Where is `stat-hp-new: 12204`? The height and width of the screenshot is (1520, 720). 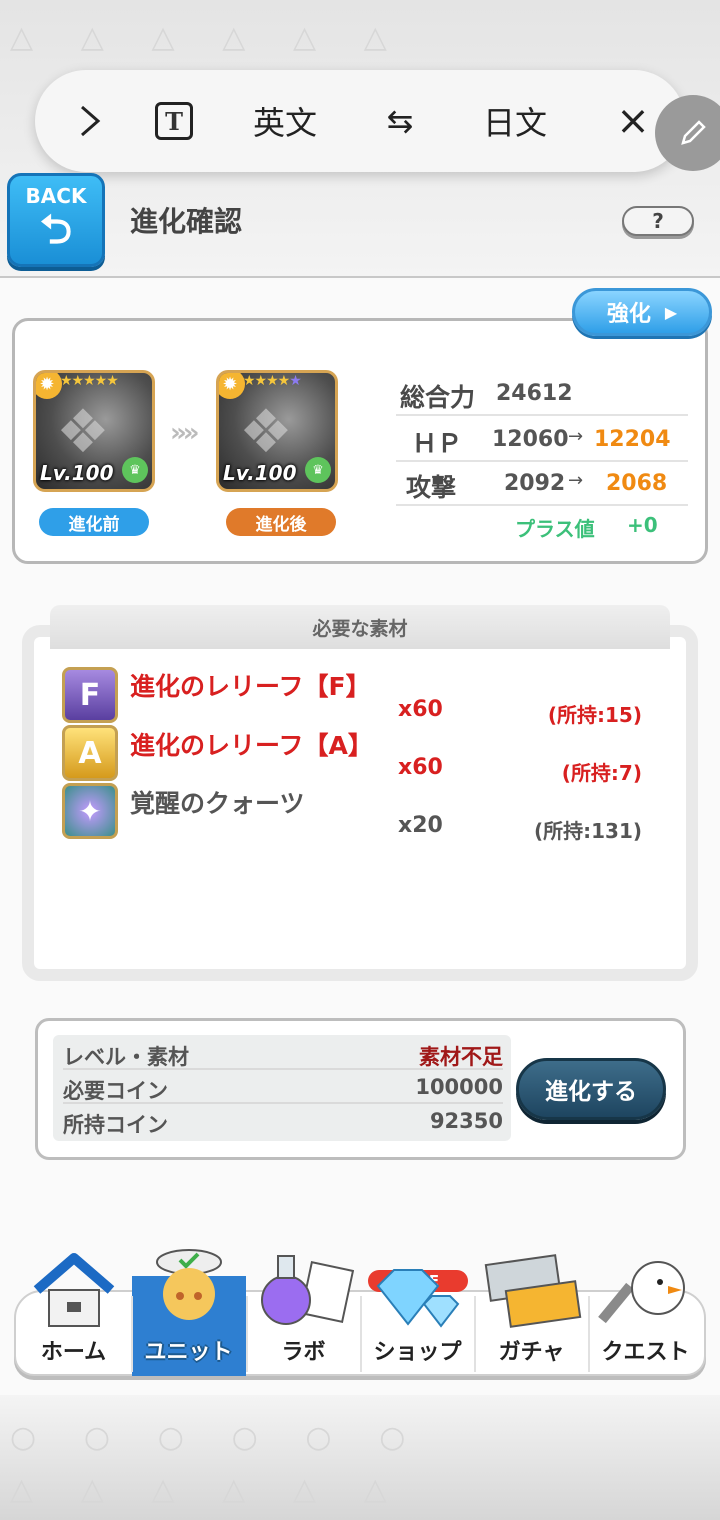
stat-hp-new: 12204 is located at coordinates (632, 439).